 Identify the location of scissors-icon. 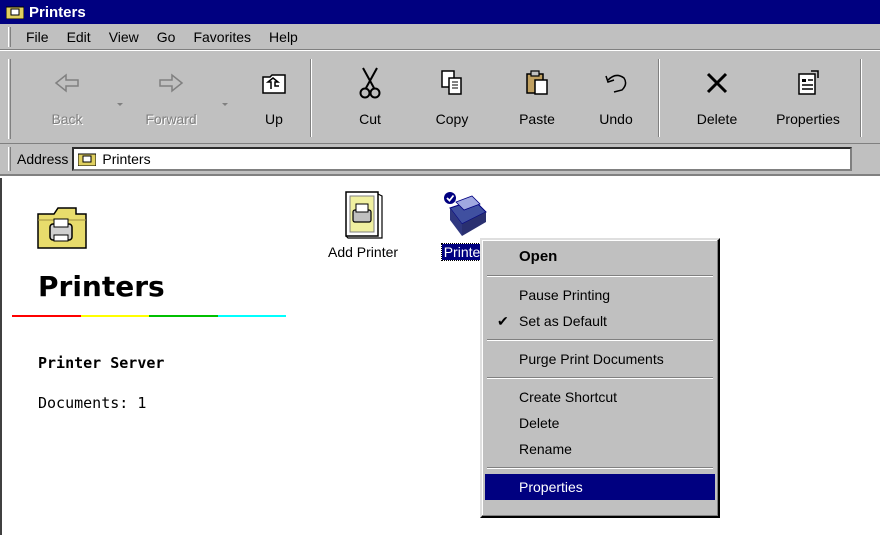
(370, 83).